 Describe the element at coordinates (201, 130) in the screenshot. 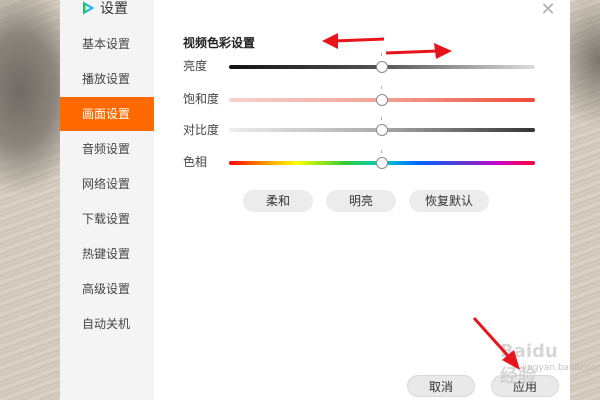

I see `slider-label-contrast: 对比度` at that location.